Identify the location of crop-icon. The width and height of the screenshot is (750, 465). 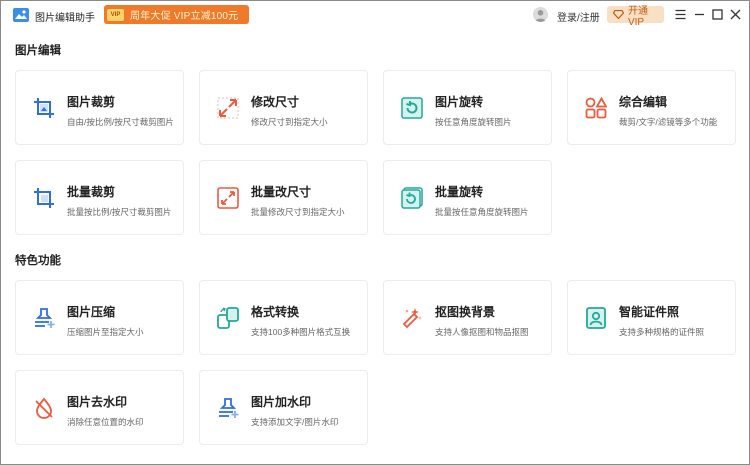
(44, 108).